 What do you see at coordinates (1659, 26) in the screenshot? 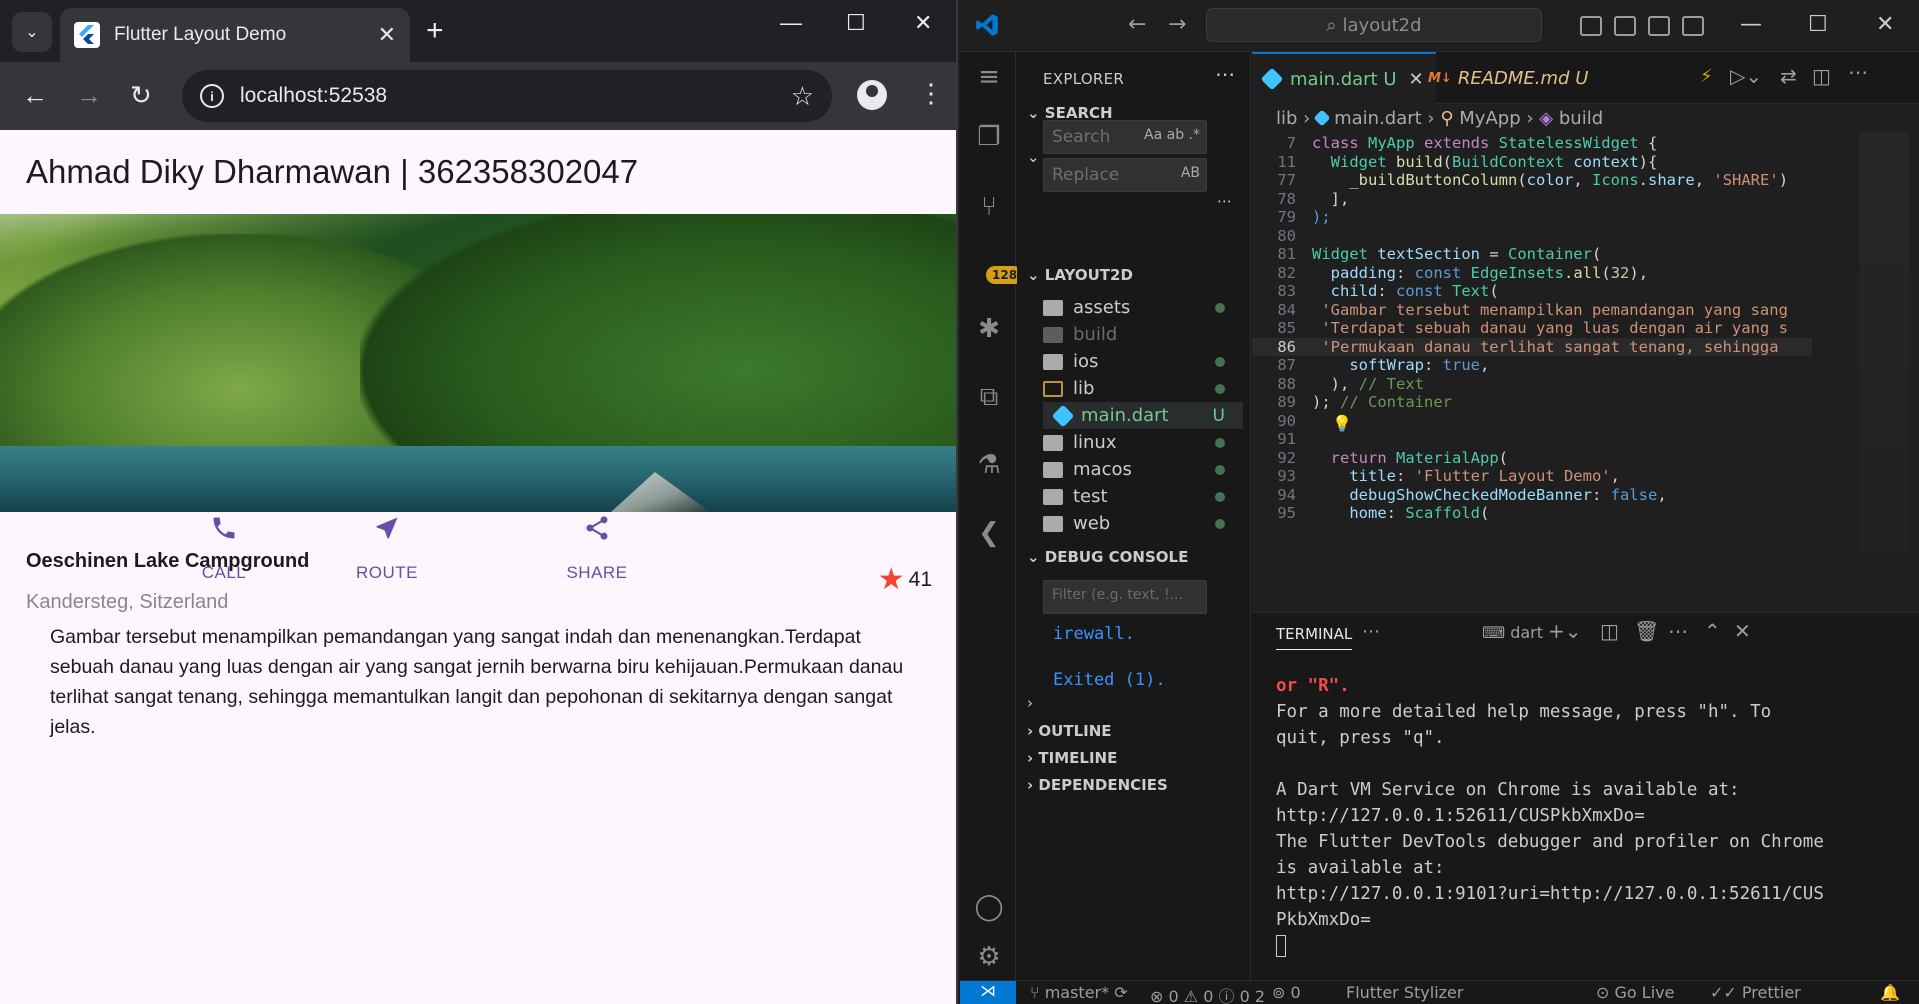
I see `toggle-secondary-sidebar-icon` at bounding box center [1659, 26].